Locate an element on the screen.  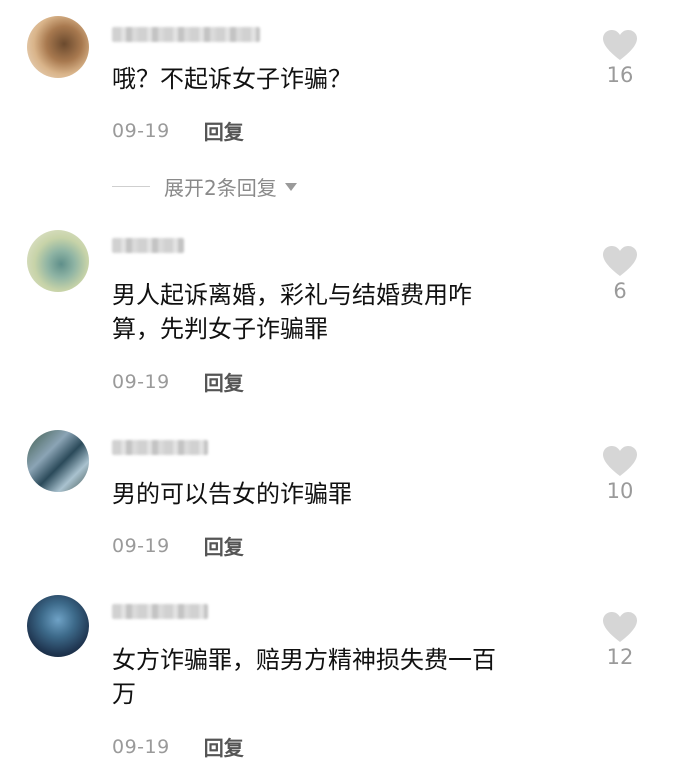
divider-line is located at coordinates (131, 186).